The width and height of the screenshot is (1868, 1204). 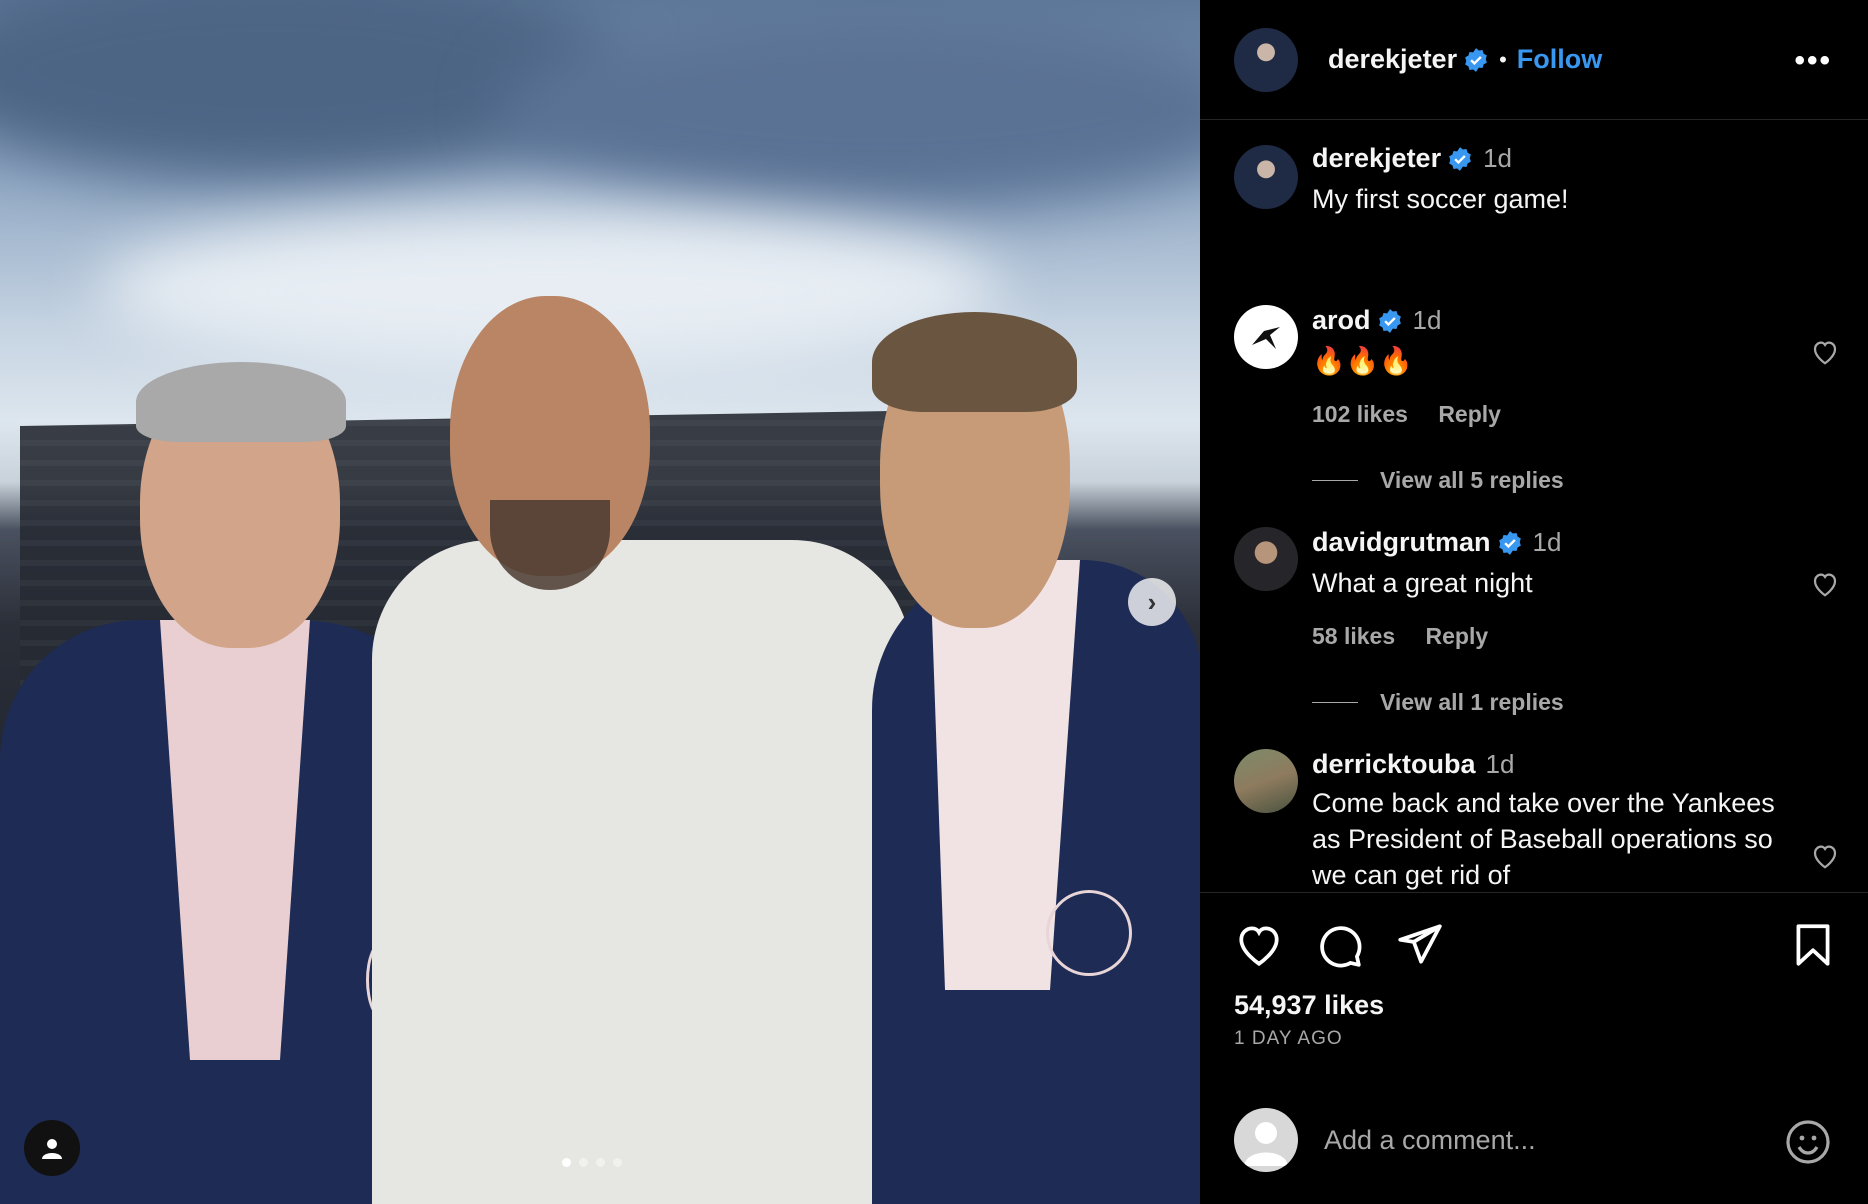 What do you see at coordinates (1266, 177) in the screenshot?
I see `caption-avatar` at bounding box center [1266, 177].